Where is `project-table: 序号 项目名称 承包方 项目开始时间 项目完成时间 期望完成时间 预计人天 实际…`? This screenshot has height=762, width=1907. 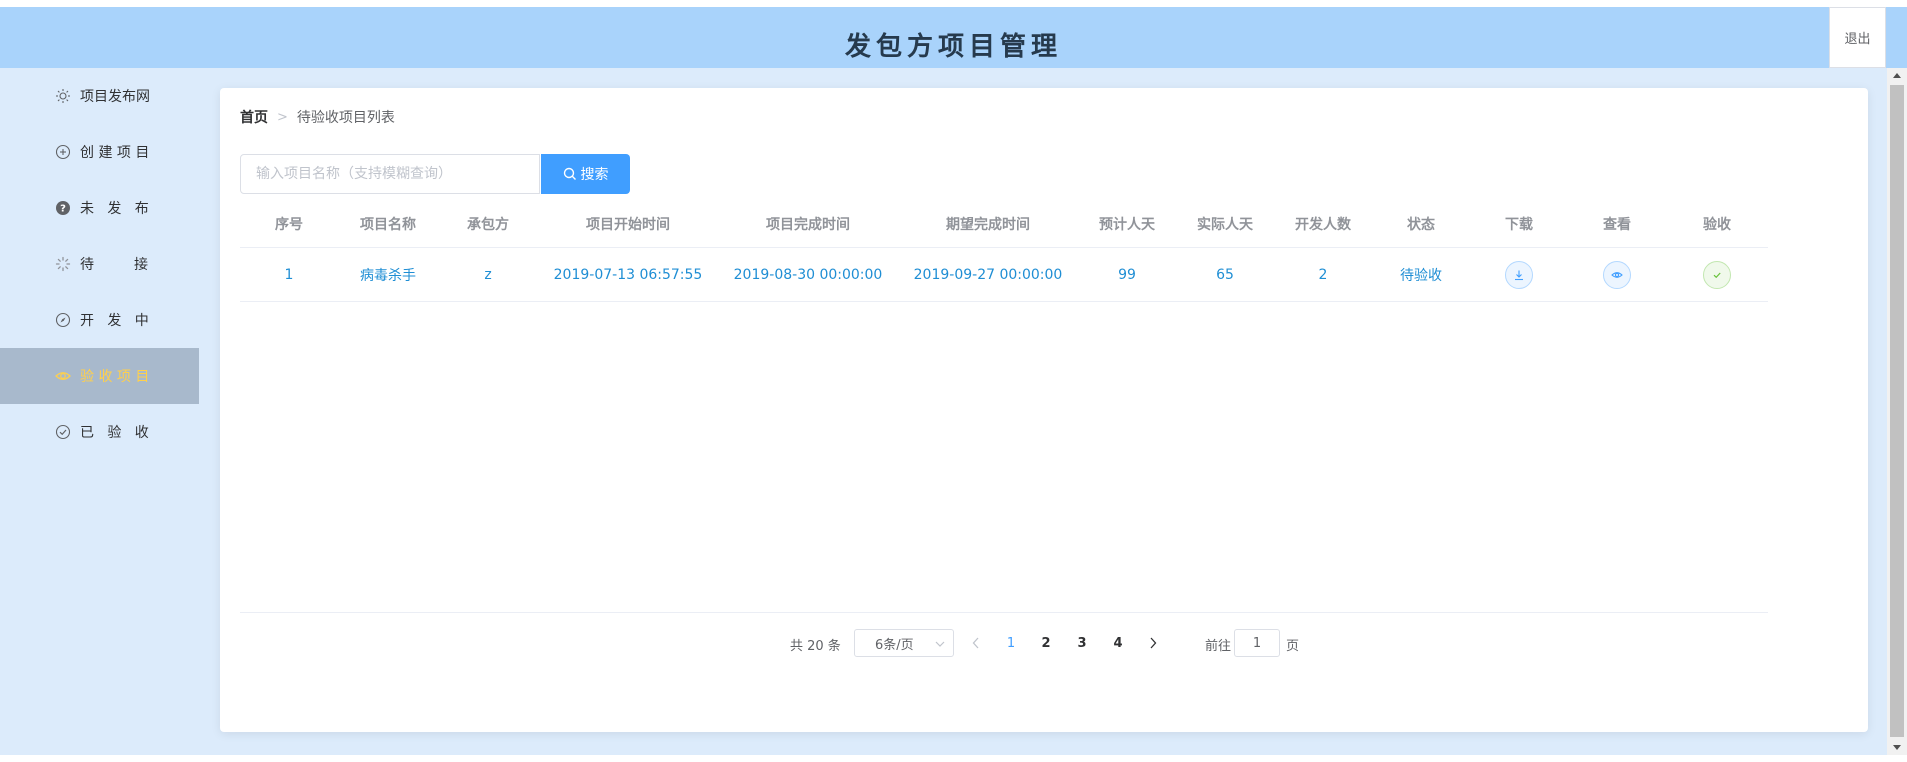 project-table: 序号 项目名称 承包方 项目开始时间 项目完成时间 期望完成时间 预计人天 实际… is located at coordinates (1004, 251).